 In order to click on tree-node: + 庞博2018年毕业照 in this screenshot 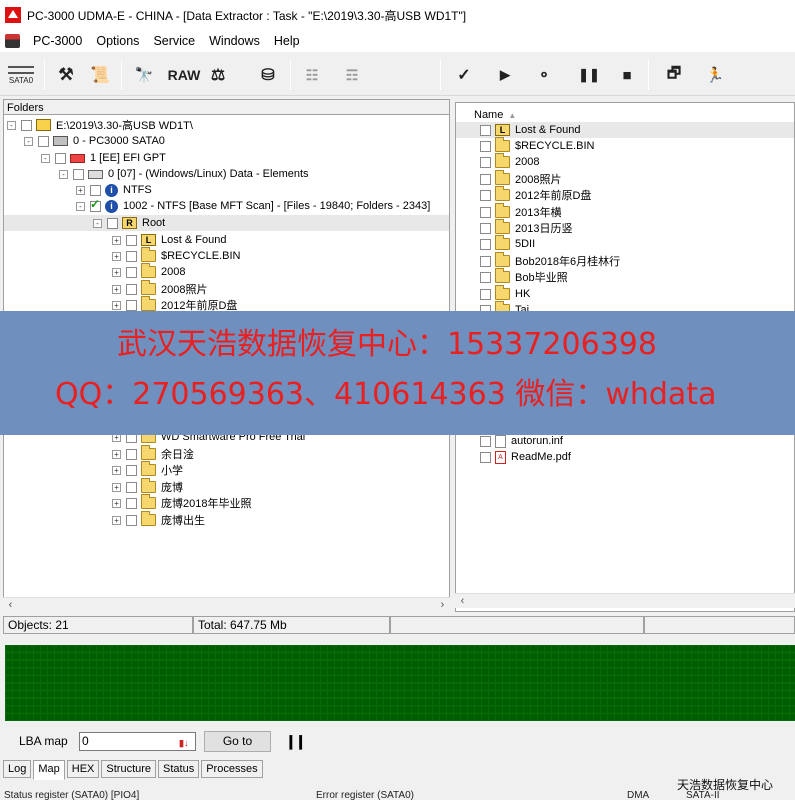, I will do `click(181, 502)`.